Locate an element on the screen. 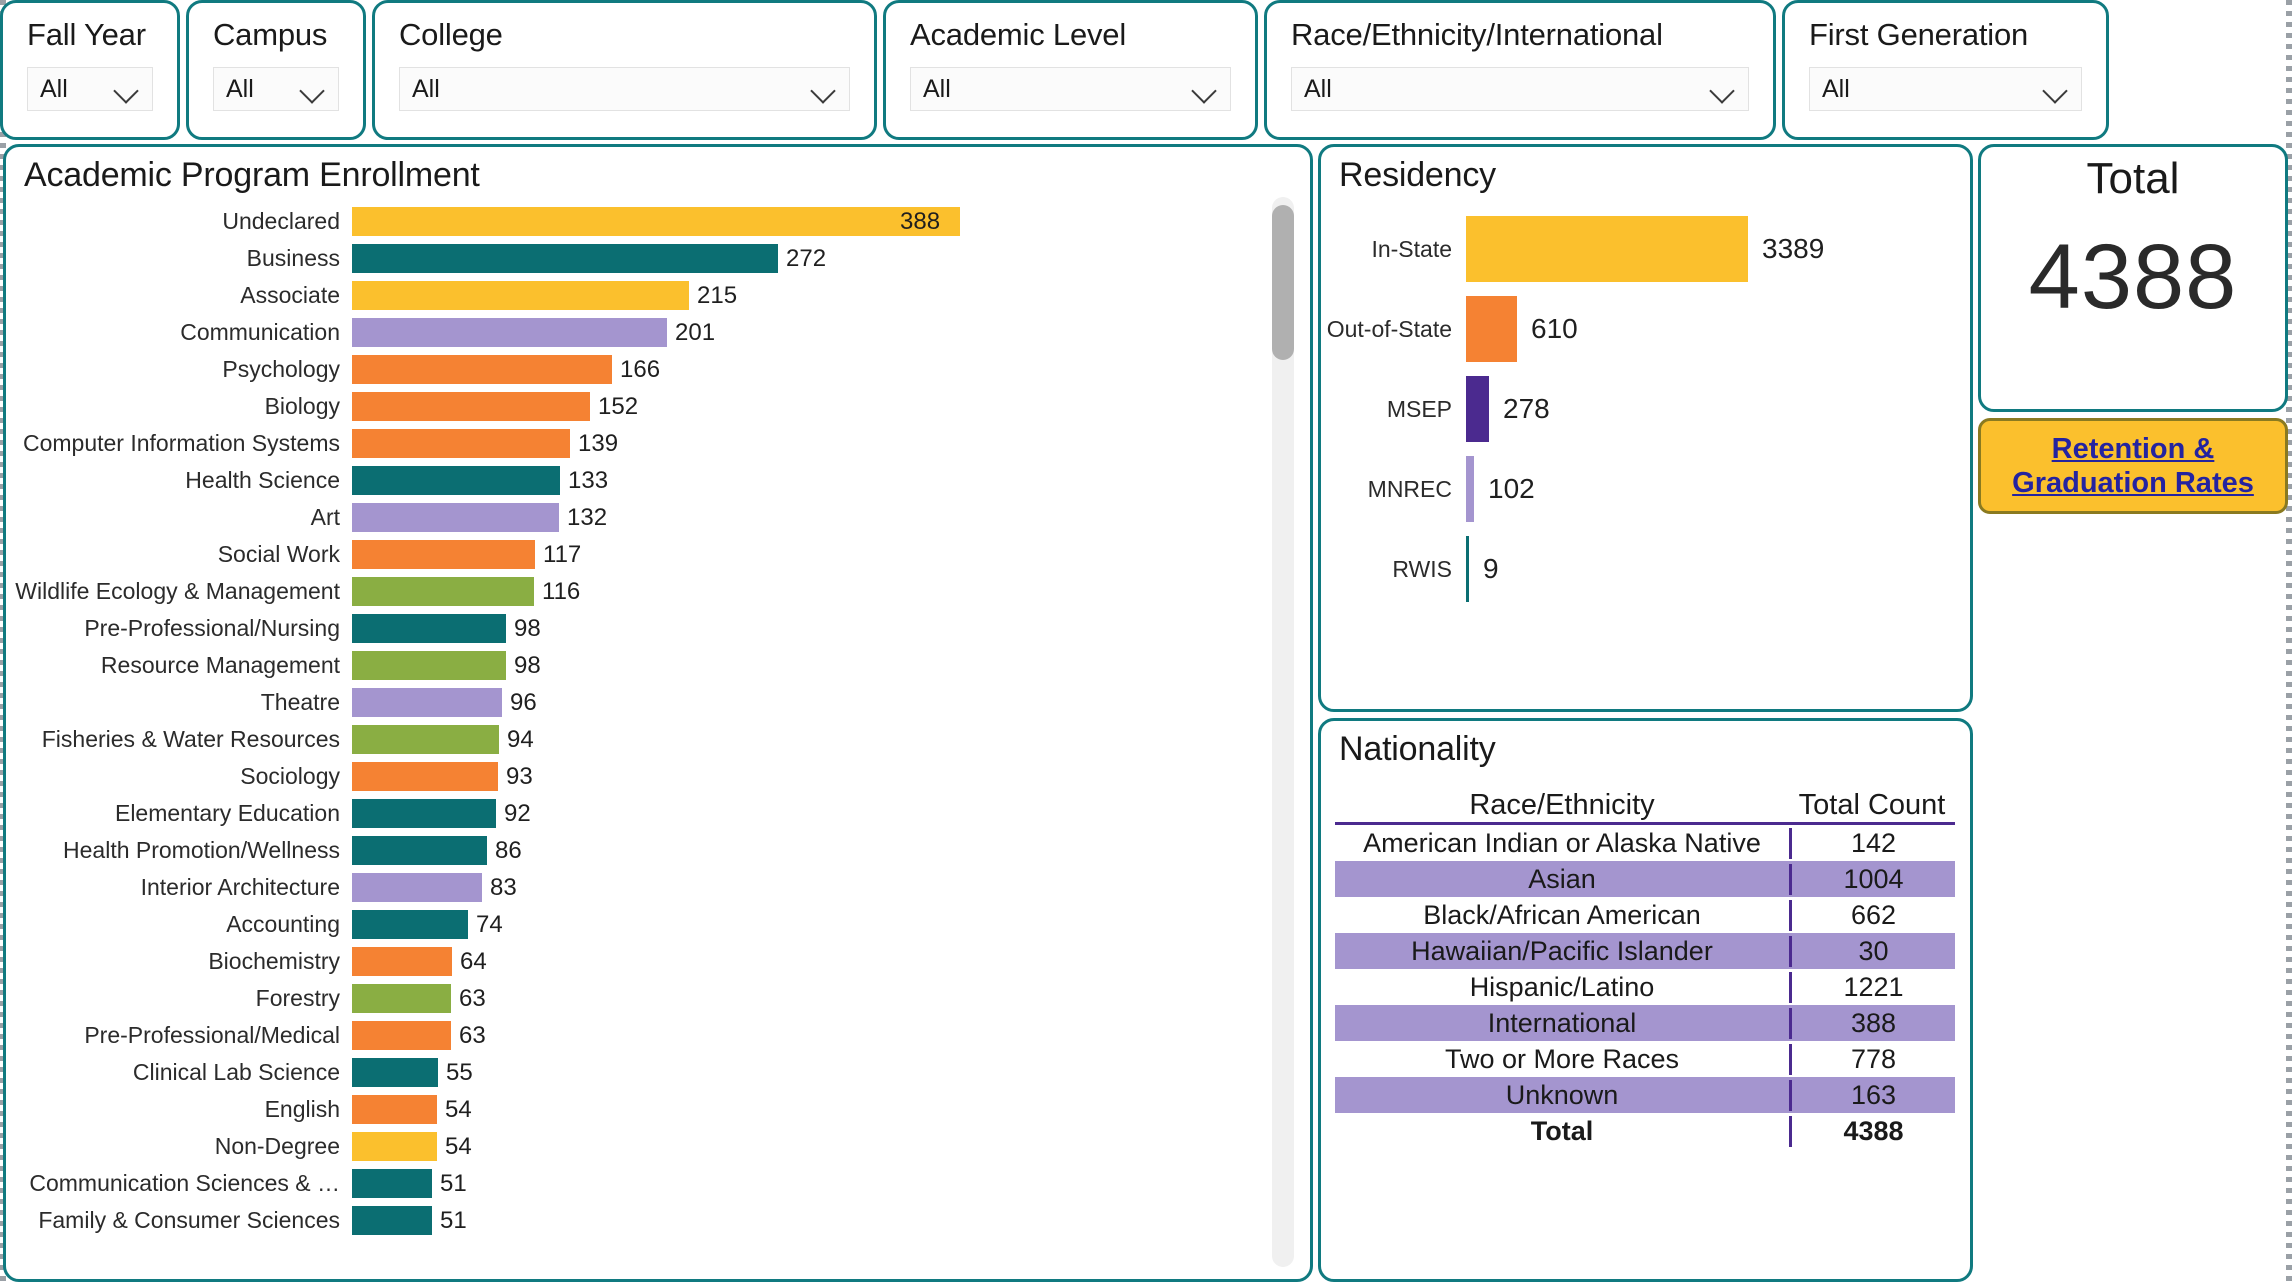 Image resolution: width=2292 pixels, height=1284 pixels. bar-row: Pre-Professional/Medical 63 is located at coordinates (641, 1035).